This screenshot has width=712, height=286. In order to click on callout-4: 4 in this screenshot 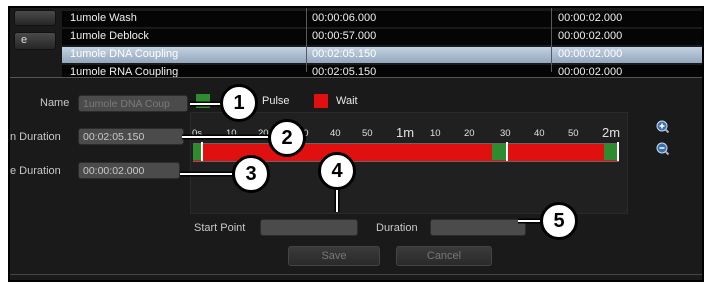, I will do `click(337, 171)`.